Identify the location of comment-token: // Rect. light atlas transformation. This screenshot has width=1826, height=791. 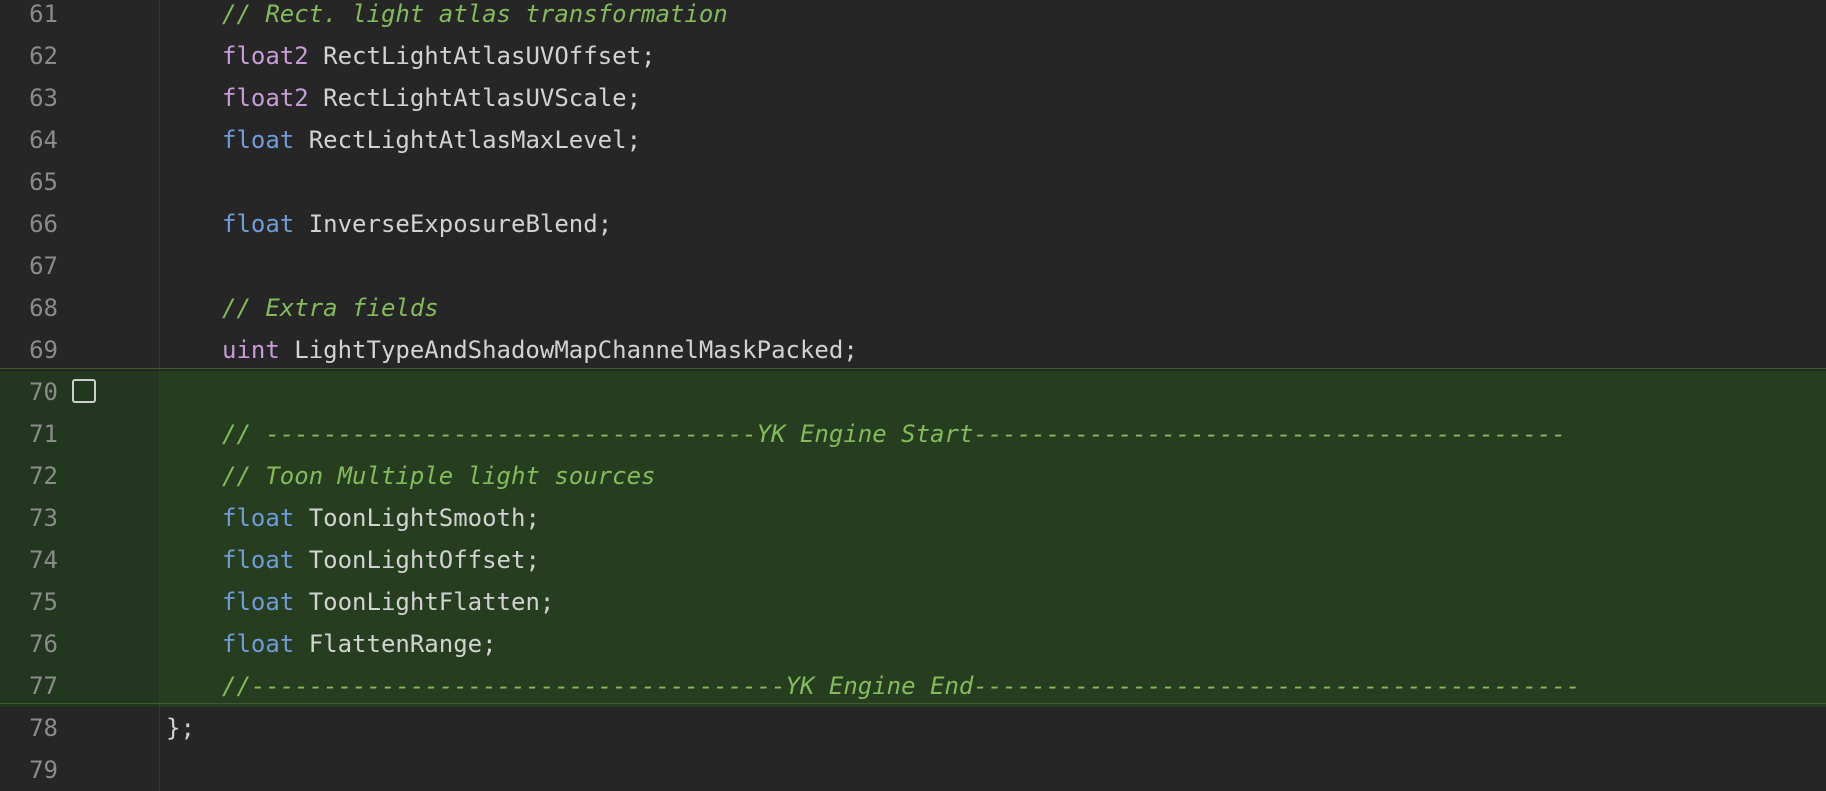
(475, 14).